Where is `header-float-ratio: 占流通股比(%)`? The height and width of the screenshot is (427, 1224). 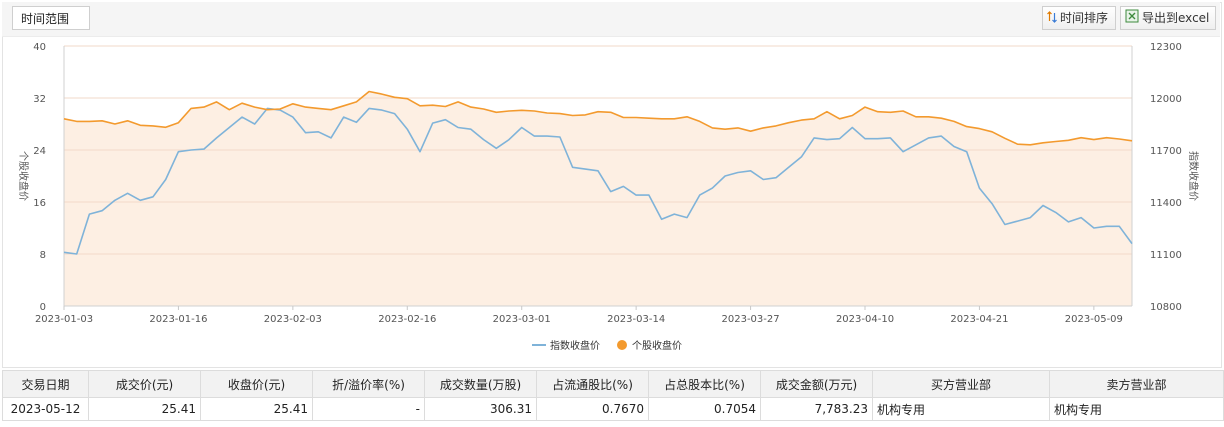 header-float-ratio: 占流通股比(%) is located at coordinates (592, 384).